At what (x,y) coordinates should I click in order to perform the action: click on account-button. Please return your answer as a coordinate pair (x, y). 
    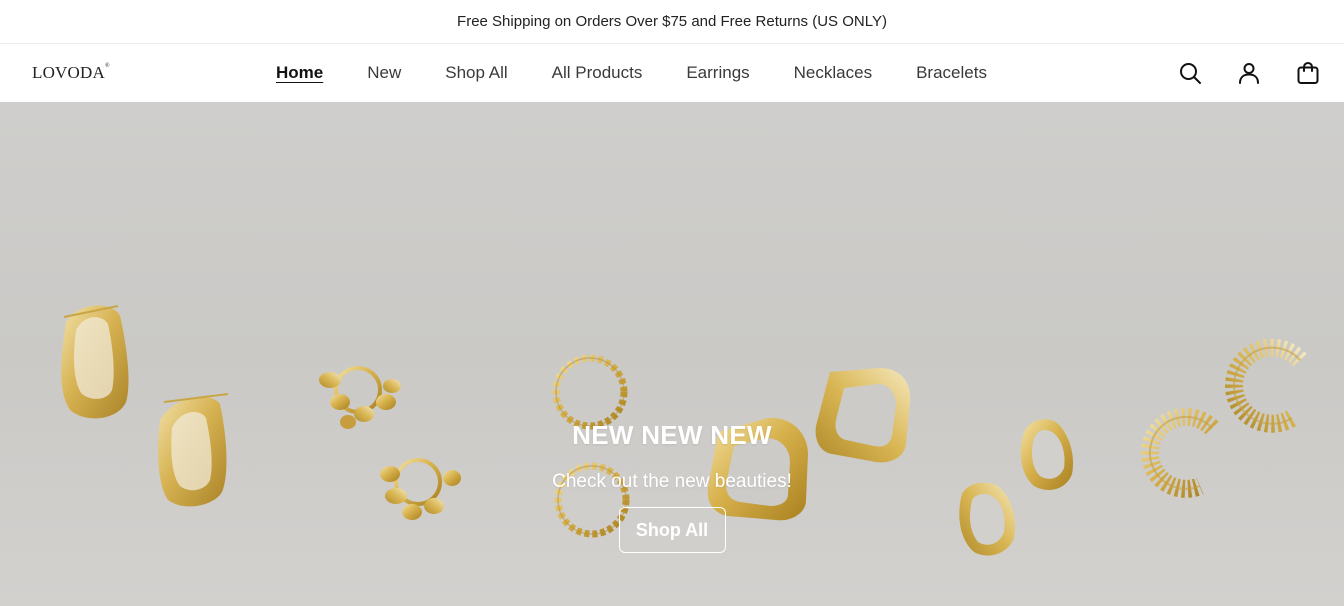
    Looking at the image, I should click on (1249, 73).